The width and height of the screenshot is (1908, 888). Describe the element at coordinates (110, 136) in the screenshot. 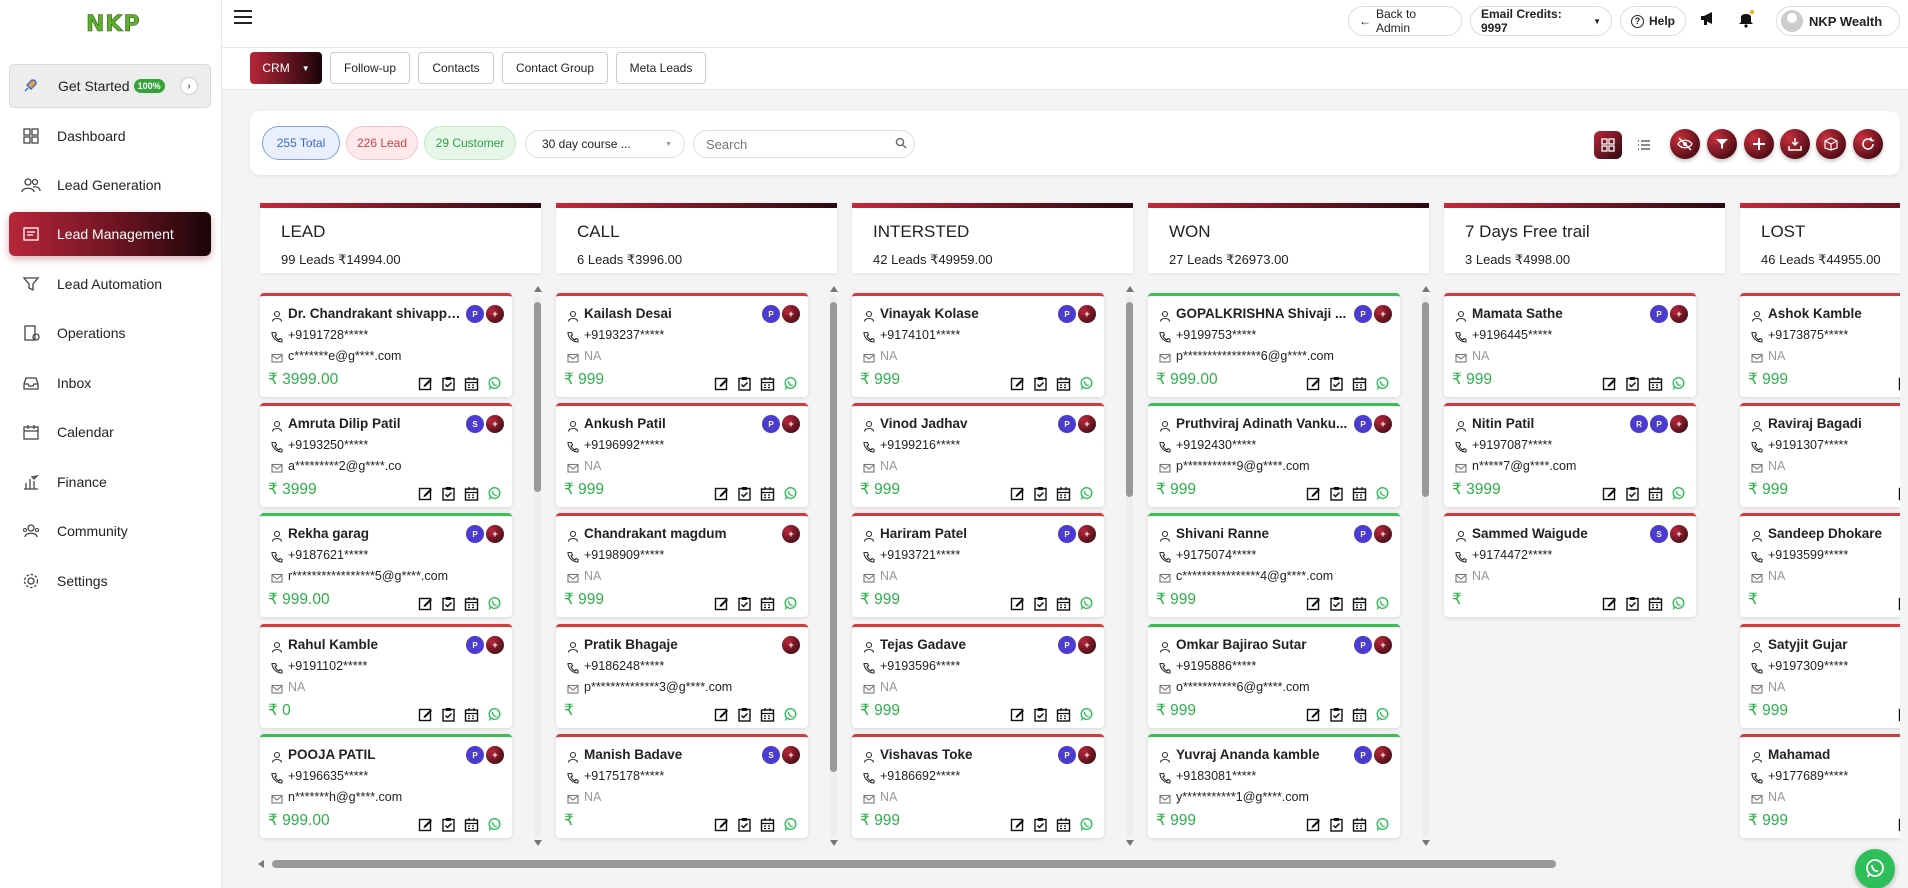

I see `sidebar-item-dashboard: Dashboard` at that location.